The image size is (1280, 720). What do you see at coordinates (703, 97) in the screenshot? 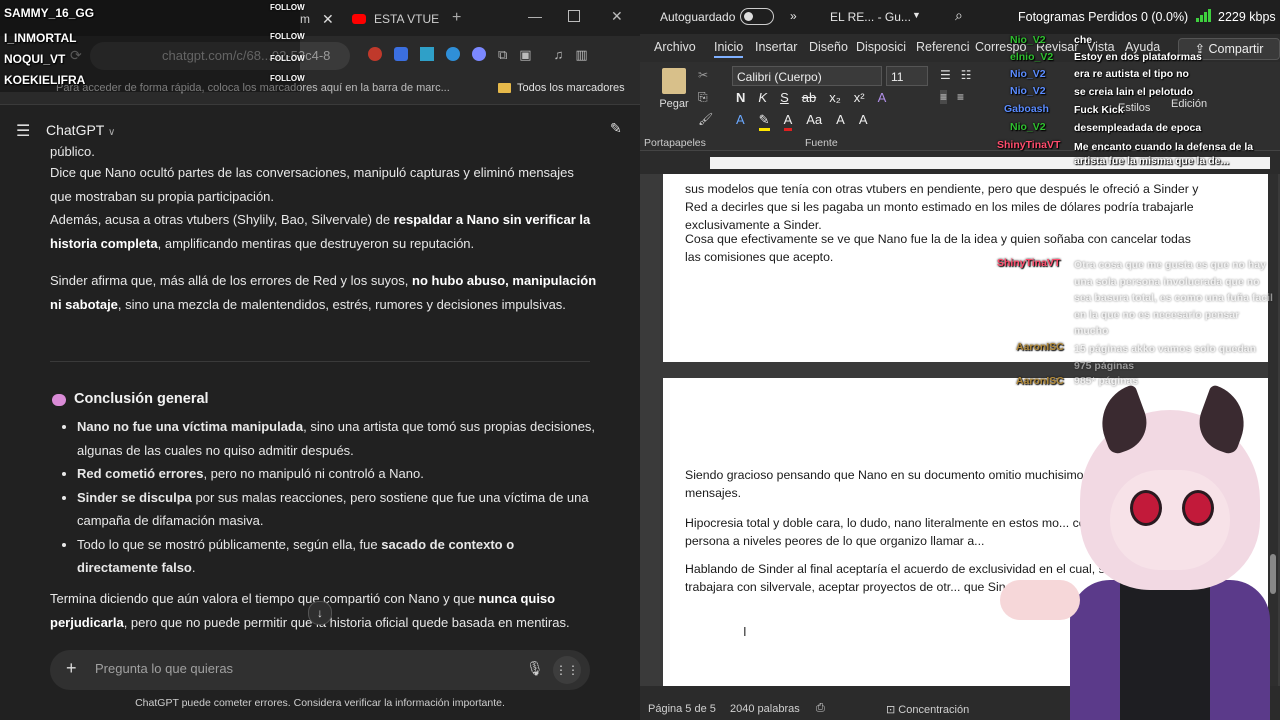
I see `copy-icon: ⎘` at bounding box center [703, 97].